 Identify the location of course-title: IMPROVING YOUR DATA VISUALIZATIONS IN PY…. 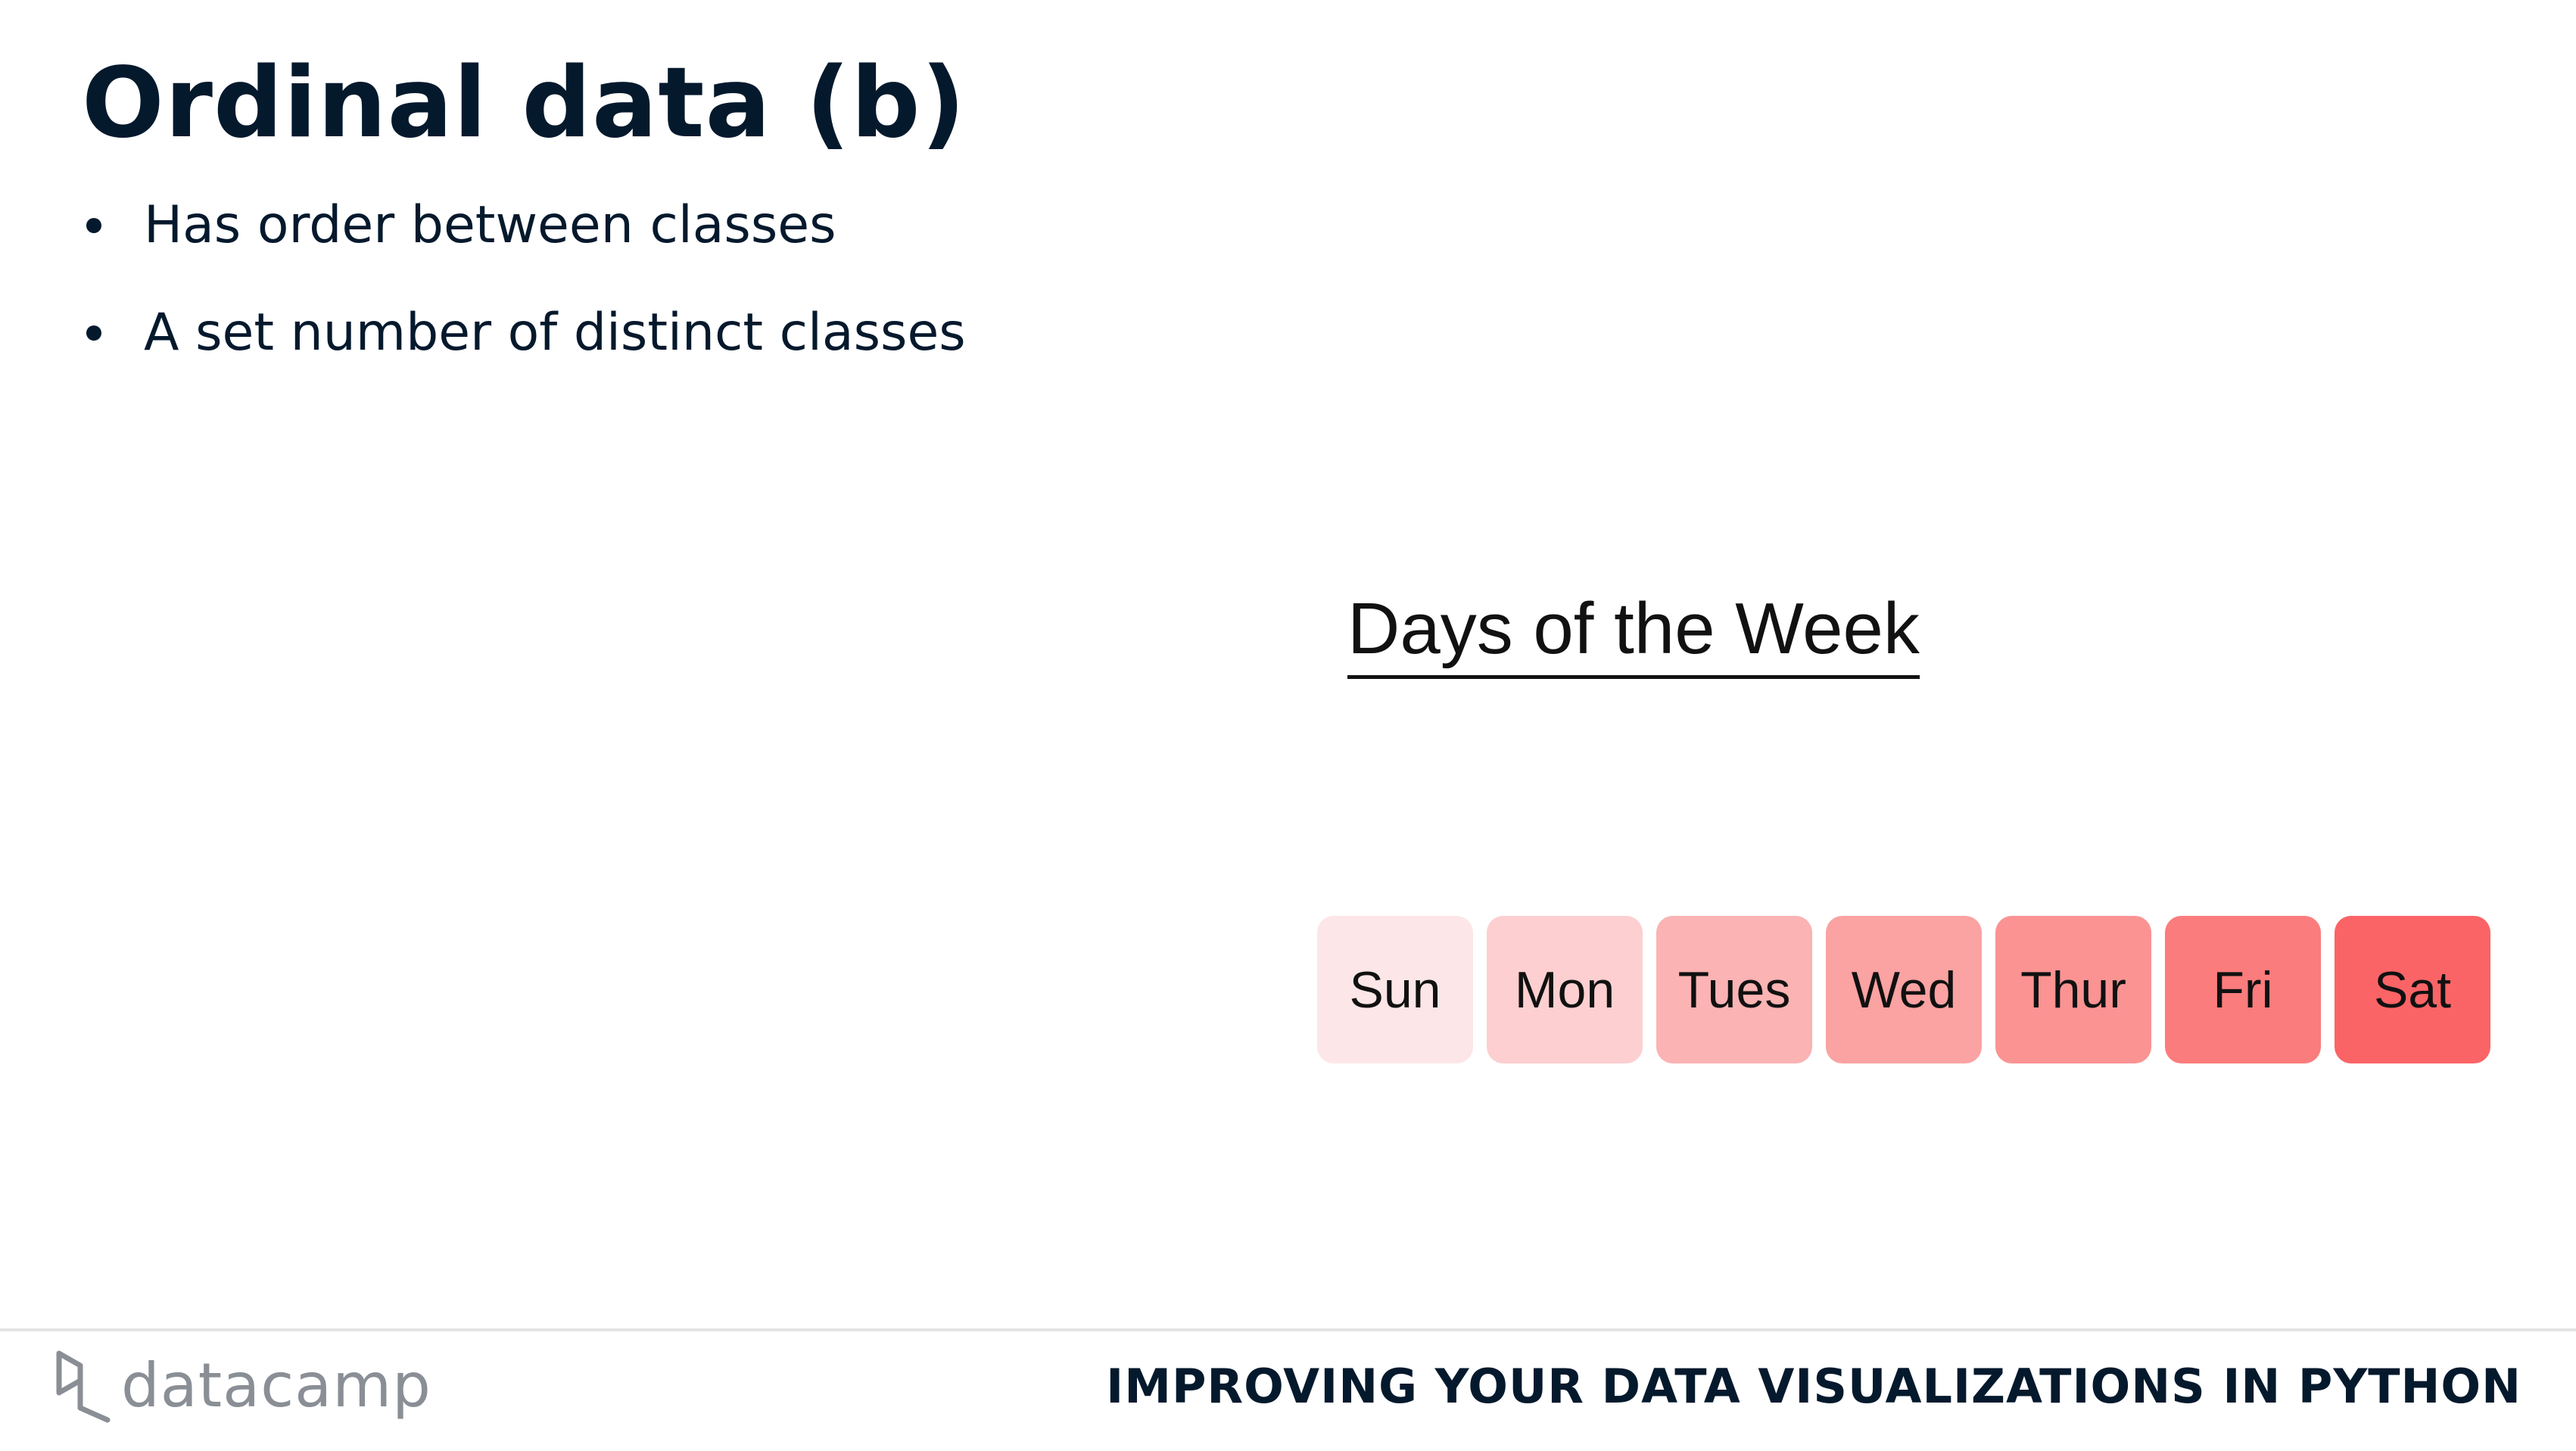
(1813, 1386).